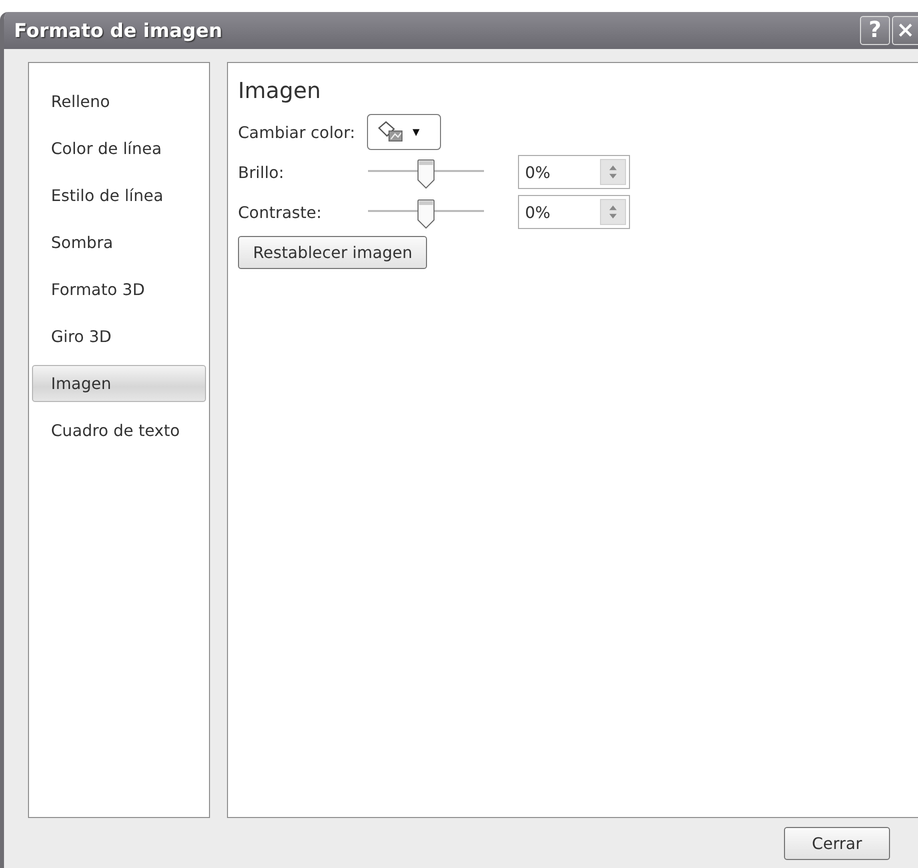 This screenshot has width=918, height=868. What do you see at coordinates (262, 172) in the screenshot?
I see `slider-label: Brillo:` at bounding box center [262, 172].